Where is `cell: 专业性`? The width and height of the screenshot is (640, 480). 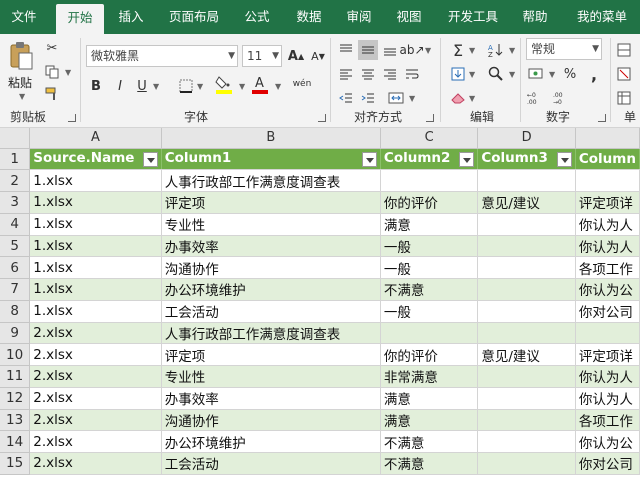
cell: 专业性 is located at coordinates (271, 376).